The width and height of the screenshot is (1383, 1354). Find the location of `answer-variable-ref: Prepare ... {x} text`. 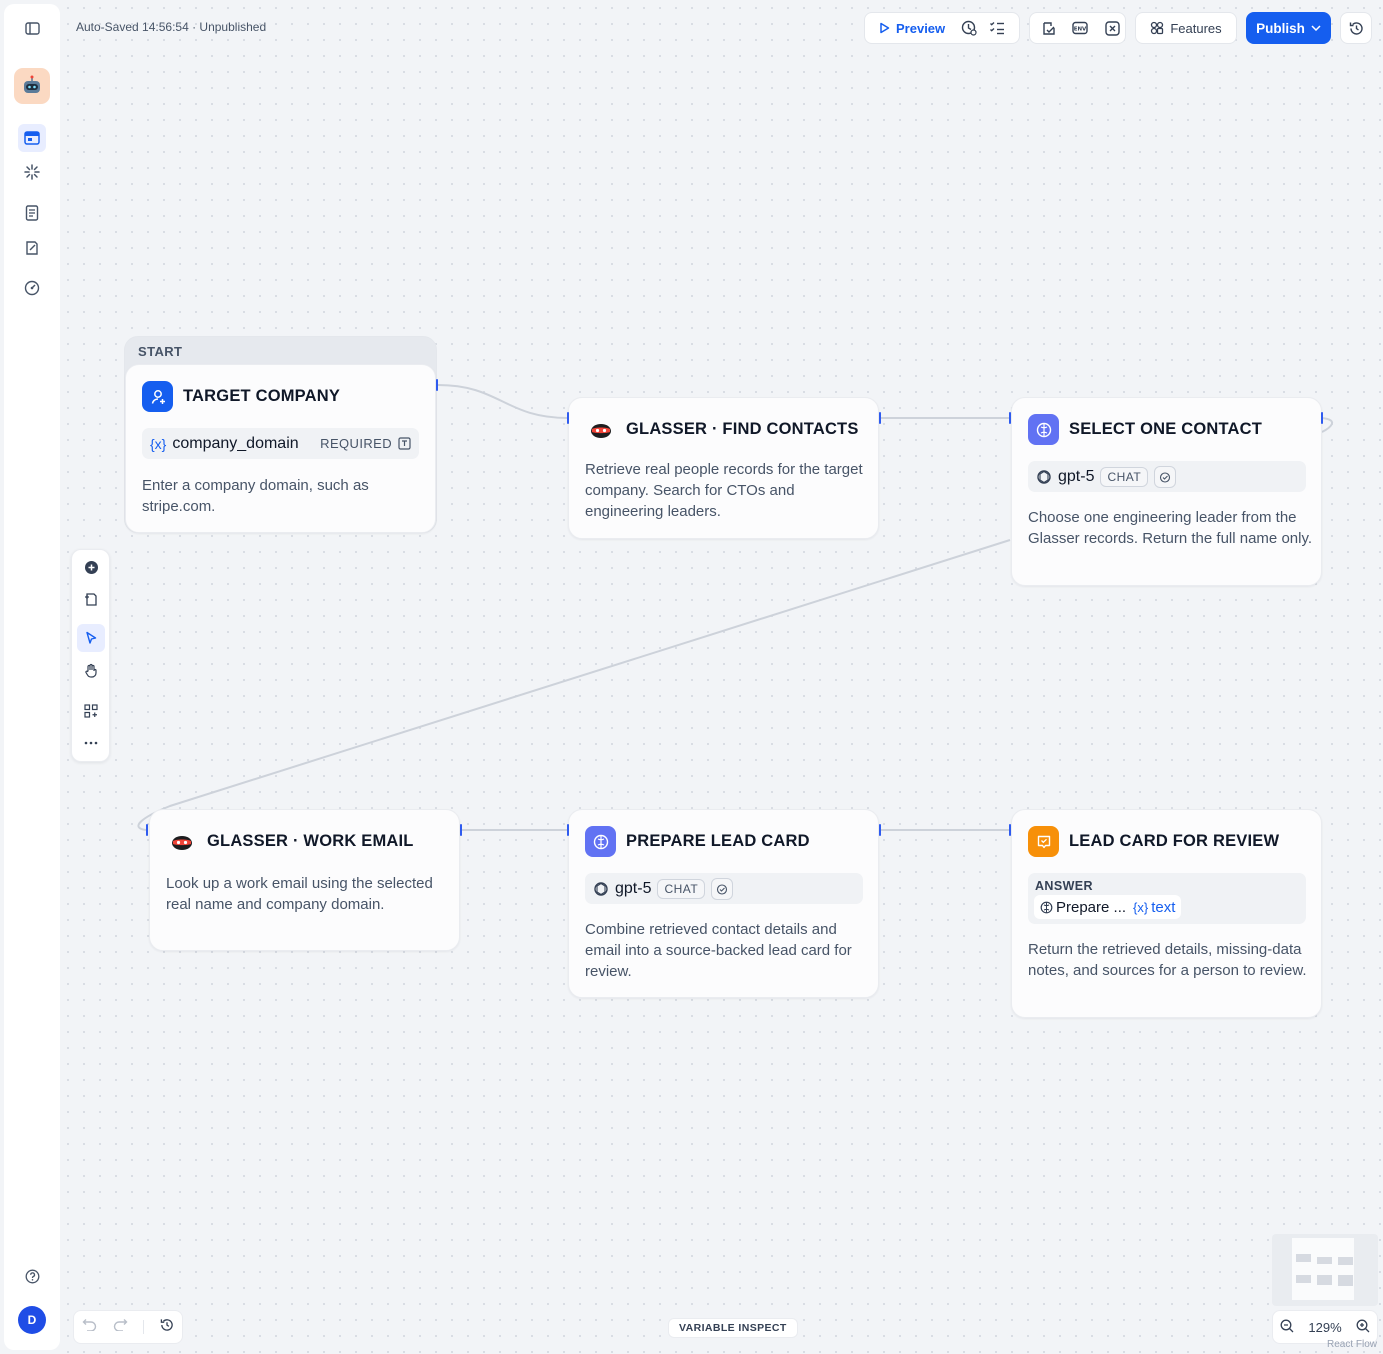

answer-variable-ref: Prepare ... {x} text is located at coordinates (1108, 907).